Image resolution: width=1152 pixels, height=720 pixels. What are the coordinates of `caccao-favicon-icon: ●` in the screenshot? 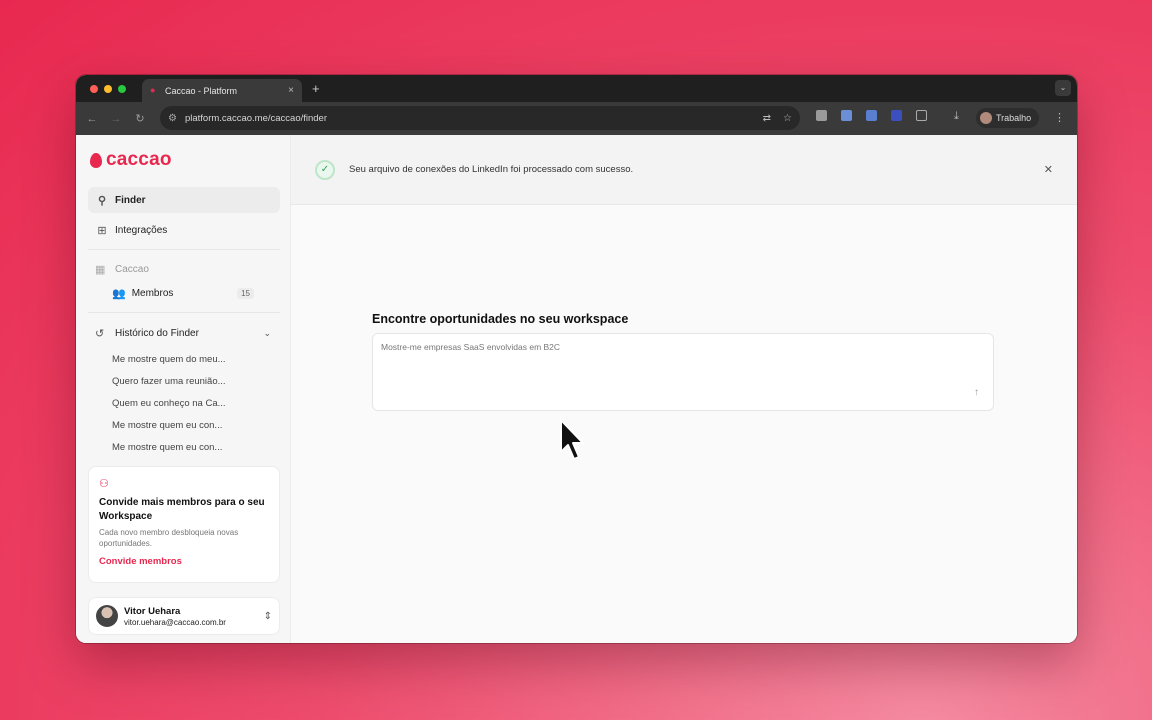 It's located at (153, 90).